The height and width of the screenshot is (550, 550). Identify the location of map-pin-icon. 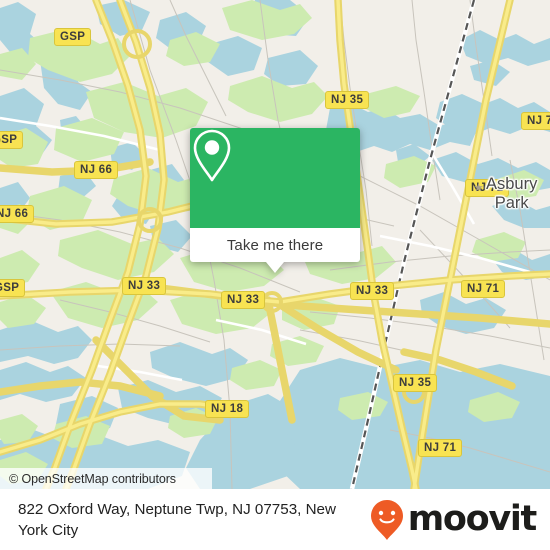
(212, 155).